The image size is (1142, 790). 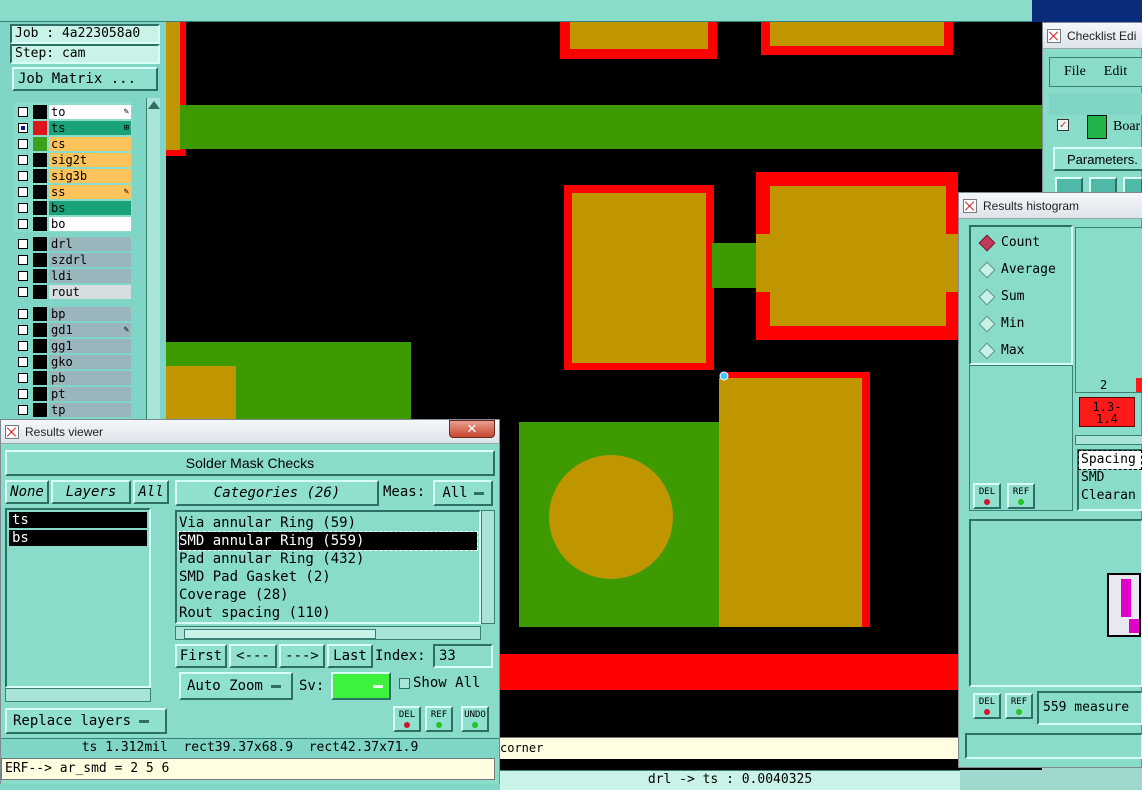 I want to click on category-scrollbar, so click(x=488, y=567).